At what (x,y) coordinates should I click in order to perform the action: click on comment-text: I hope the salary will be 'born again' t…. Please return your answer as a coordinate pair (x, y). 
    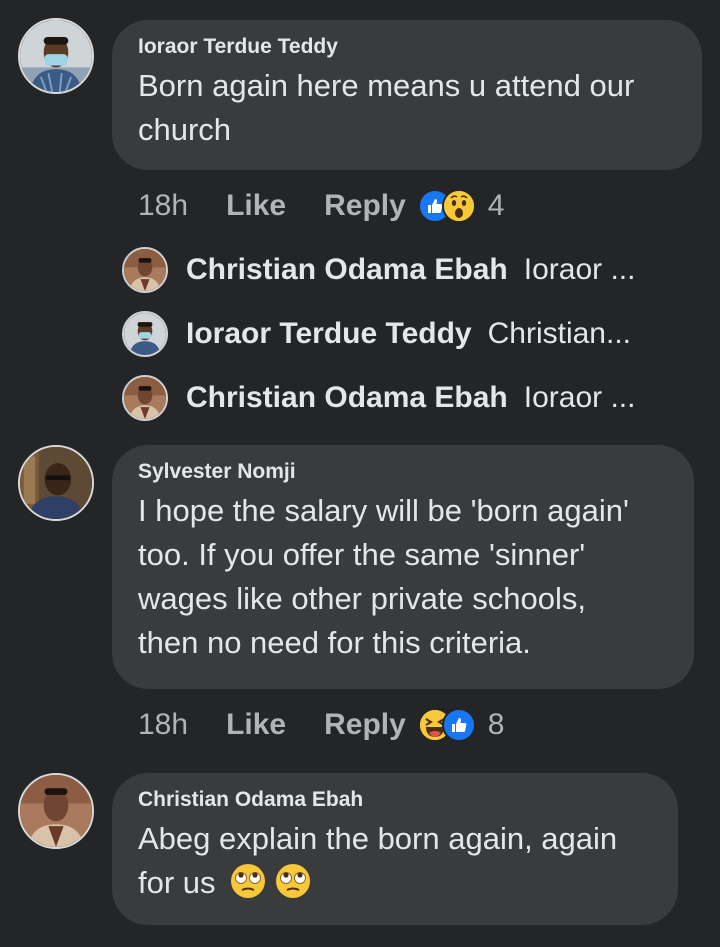
    Looking at the image, I should click on (403, 577).